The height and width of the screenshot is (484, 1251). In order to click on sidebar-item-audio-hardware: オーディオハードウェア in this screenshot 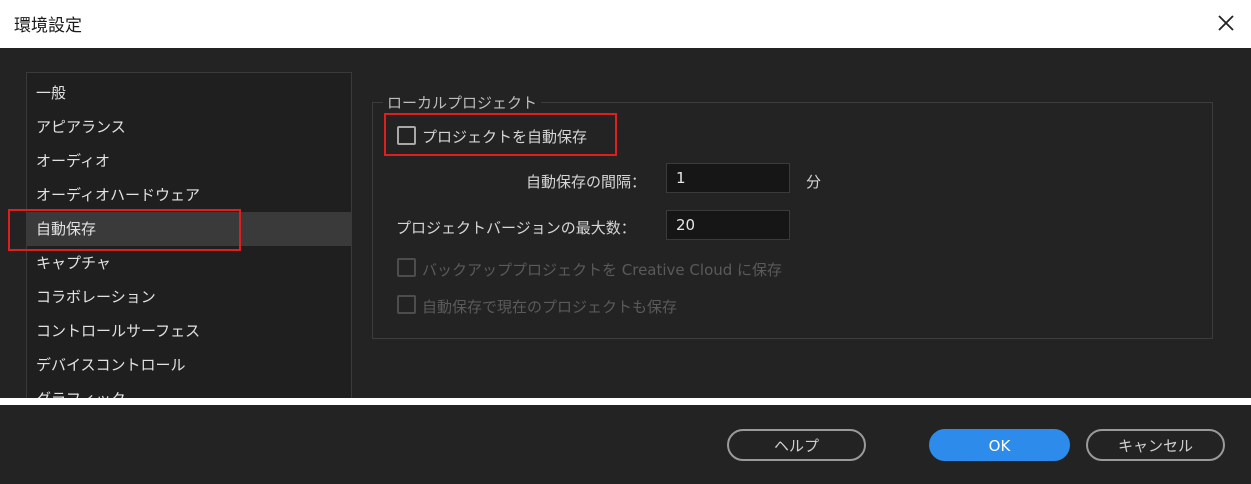, I will do `click(189, 195)`.